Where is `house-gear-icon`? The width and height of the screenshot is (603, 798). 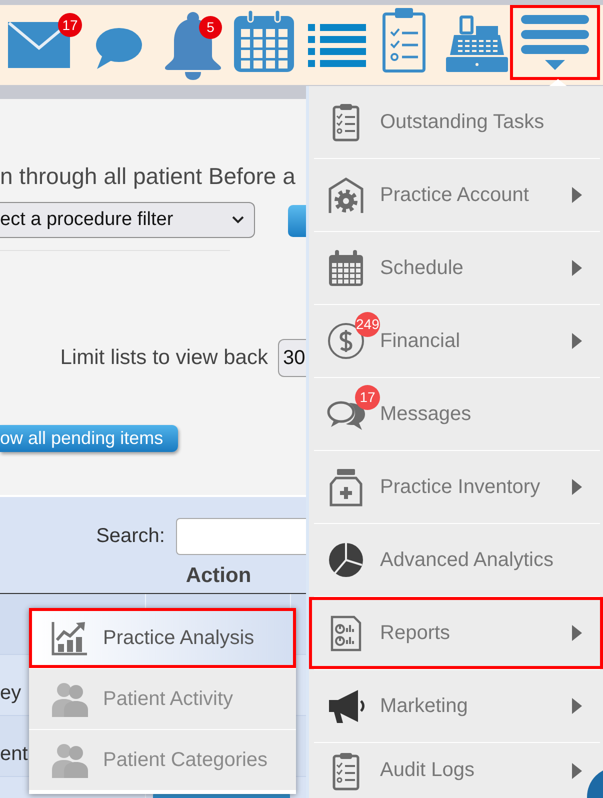
house-gear-icon is located at coordinates (346, 195).